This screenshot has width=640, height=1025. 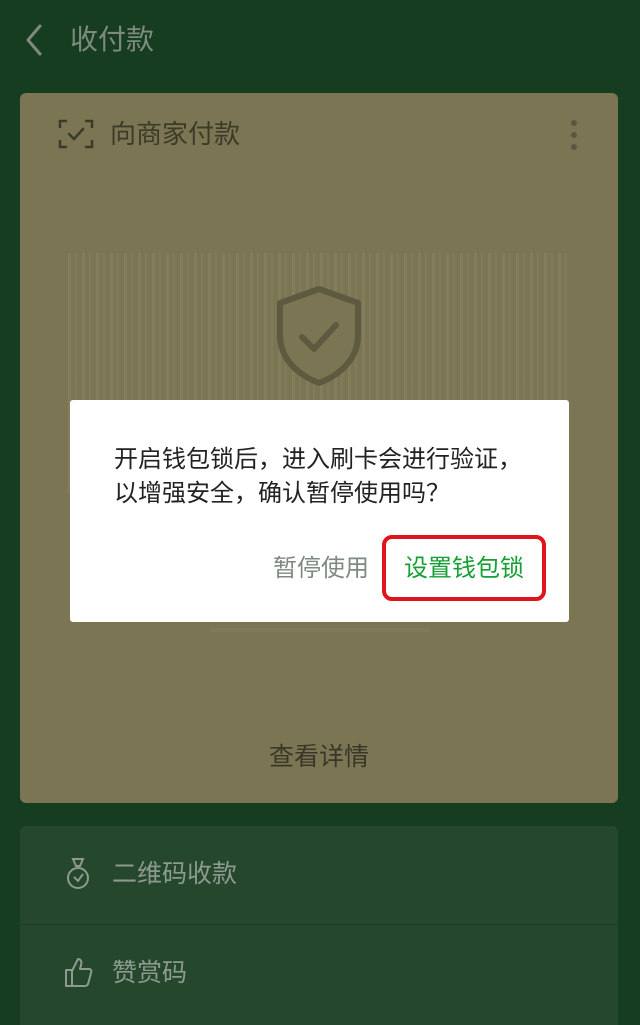 I want to click on list-item-qr-receive: 二维码收款, so click(x=319, y=875).